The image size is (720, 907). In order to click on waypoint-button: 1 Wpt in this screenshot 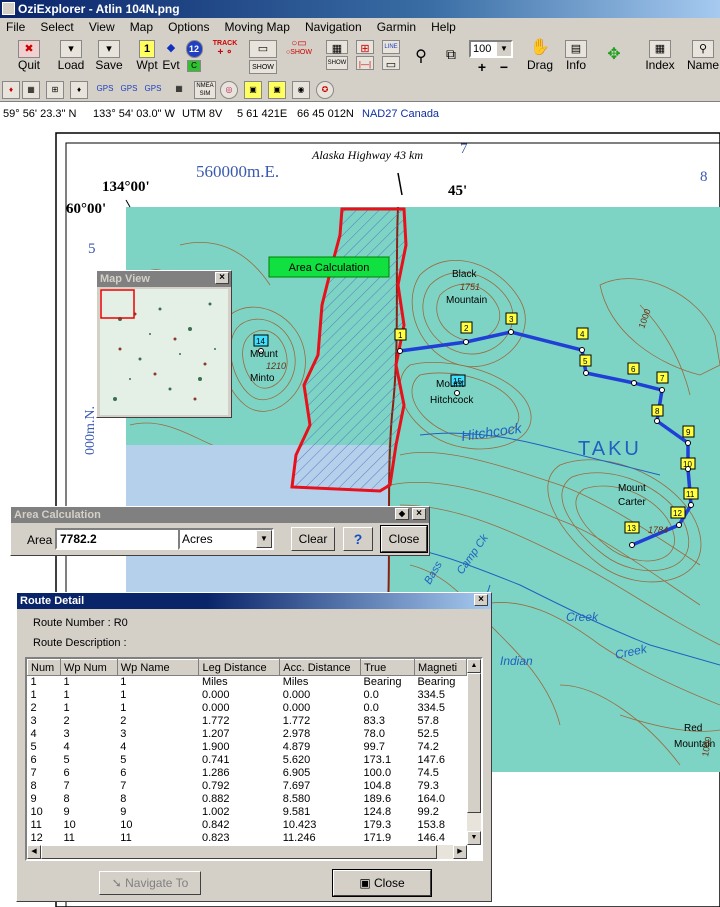, I will do `click(147, 55)`.